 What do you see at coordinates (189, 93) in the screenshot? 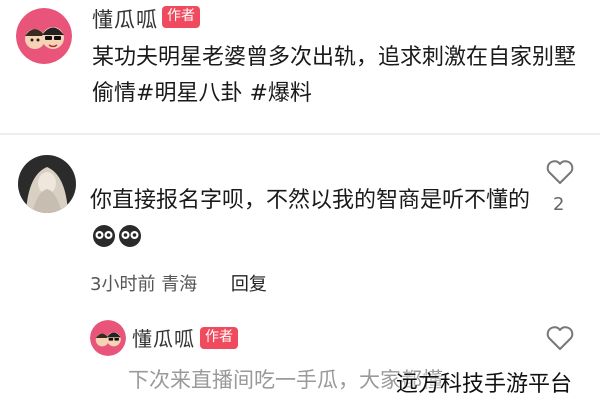
I see `hashtag-star-gossip: #明星八卦` at bounding box center [189, 93].